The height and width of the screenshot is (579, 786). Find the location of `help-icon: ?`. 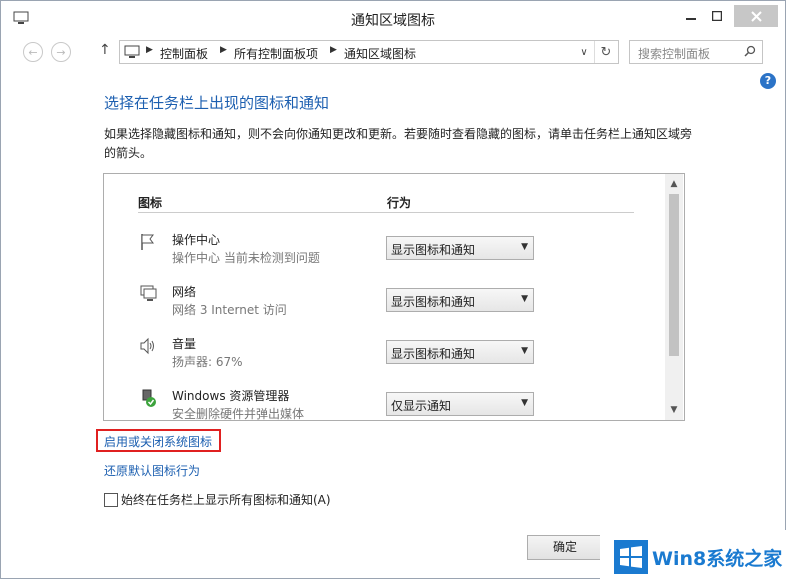

help-icon: ? is located at coordinates (768, 81).